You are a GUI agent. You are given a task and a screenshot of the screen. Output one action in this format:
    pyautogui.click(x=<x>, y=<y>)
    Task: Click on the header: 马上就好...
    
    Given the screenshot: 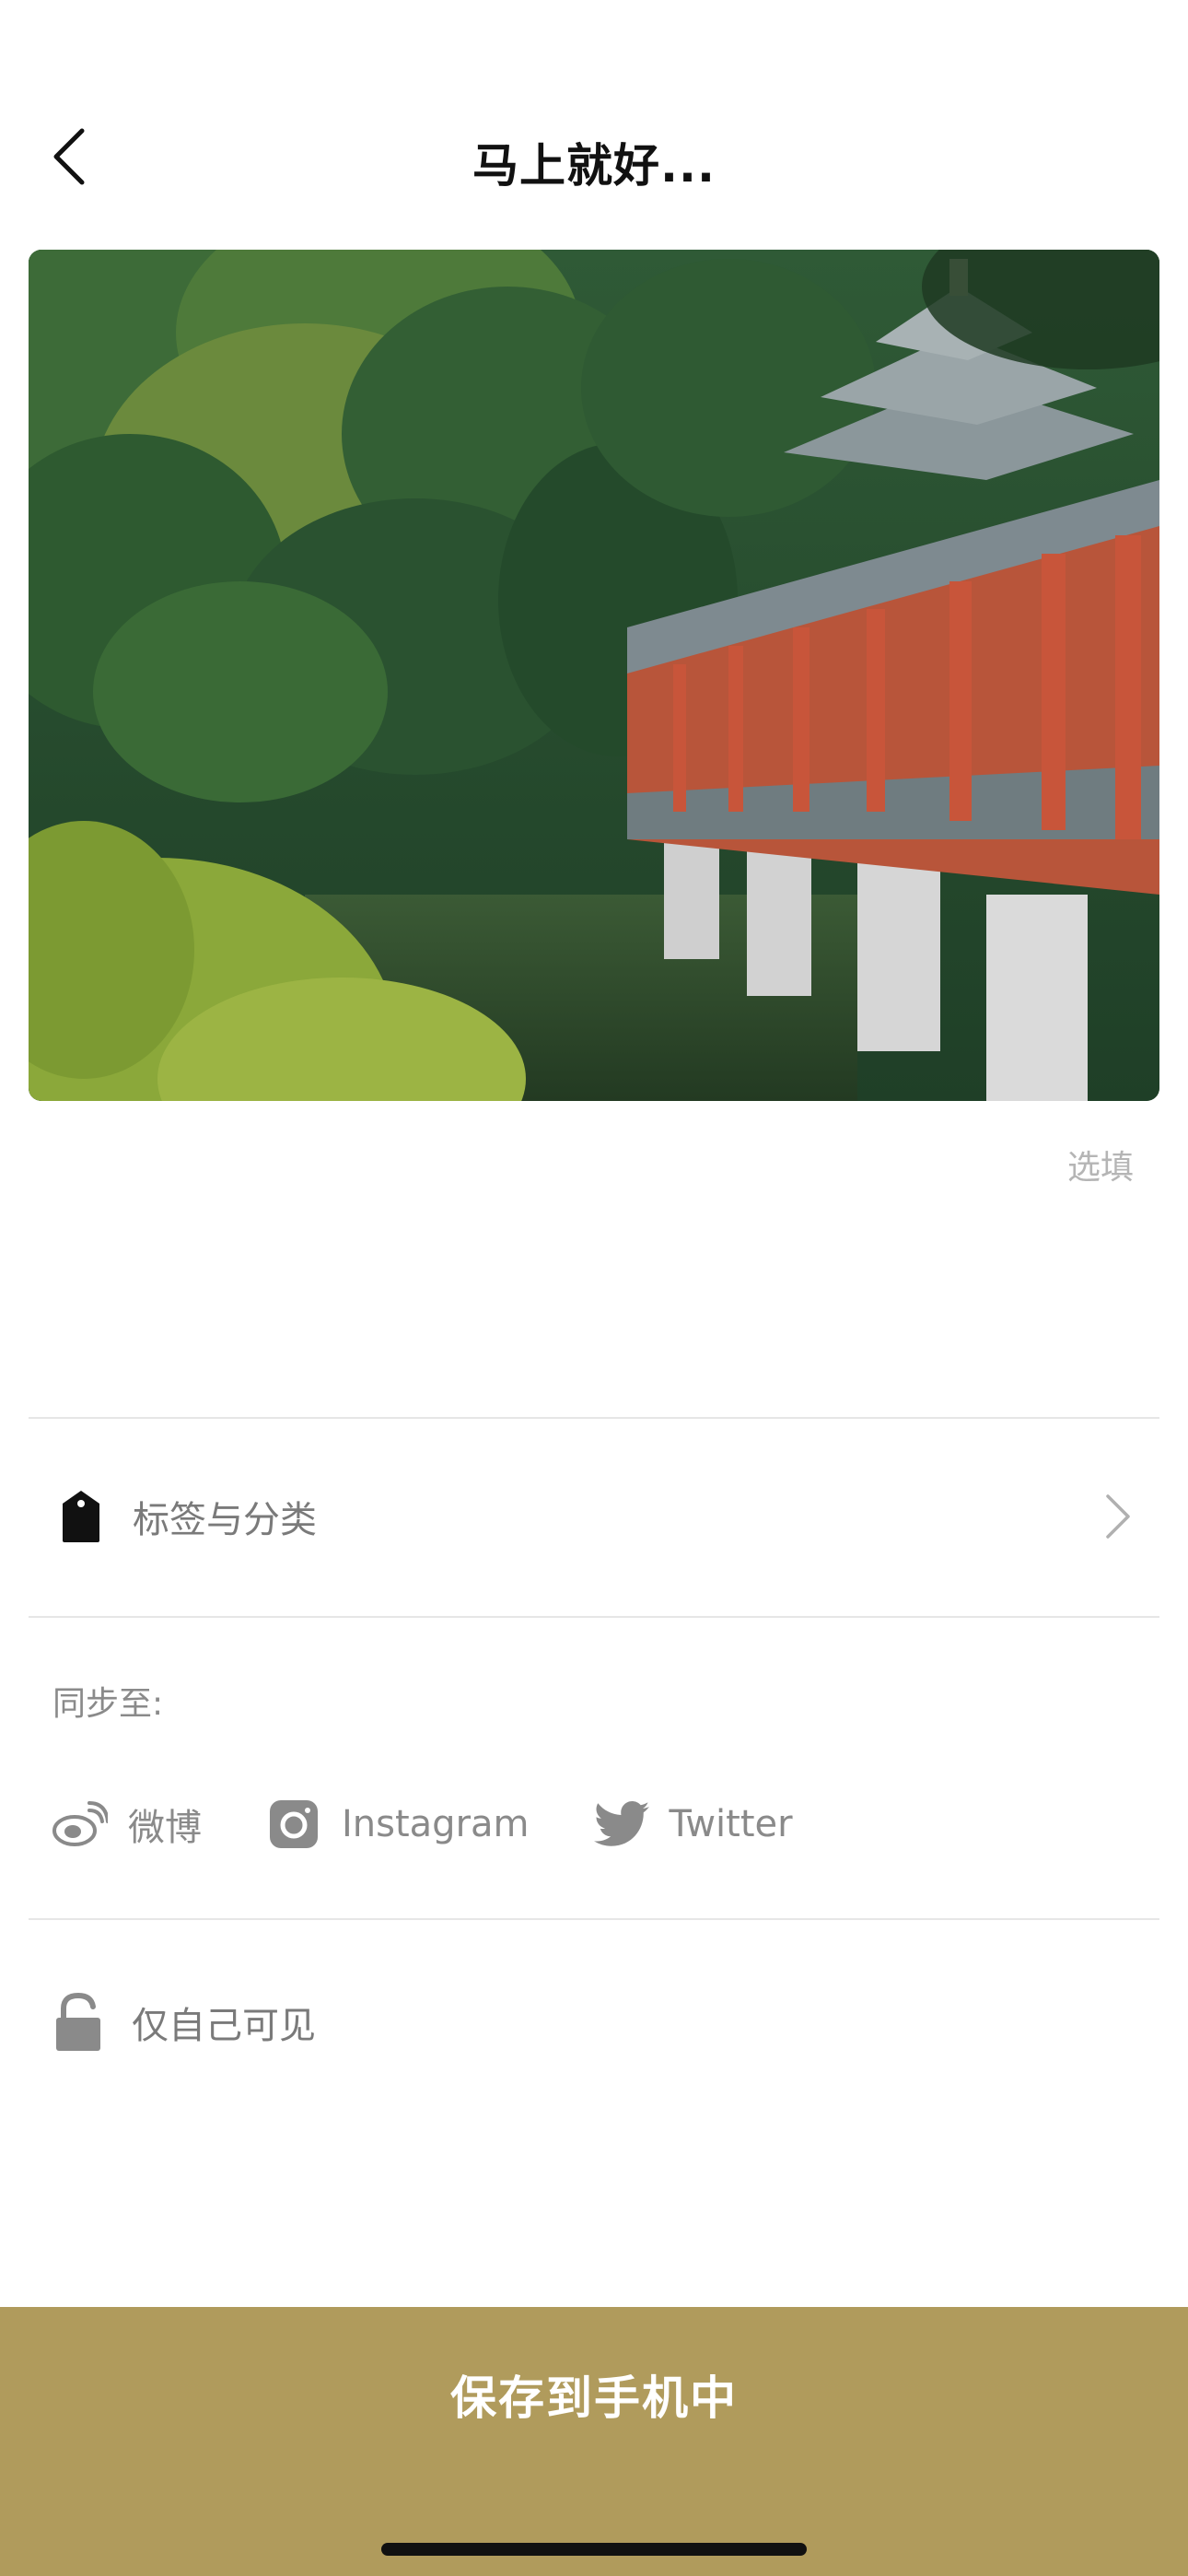 What is the action you would take?
    pyautogui.click(x=594, y=110)
    